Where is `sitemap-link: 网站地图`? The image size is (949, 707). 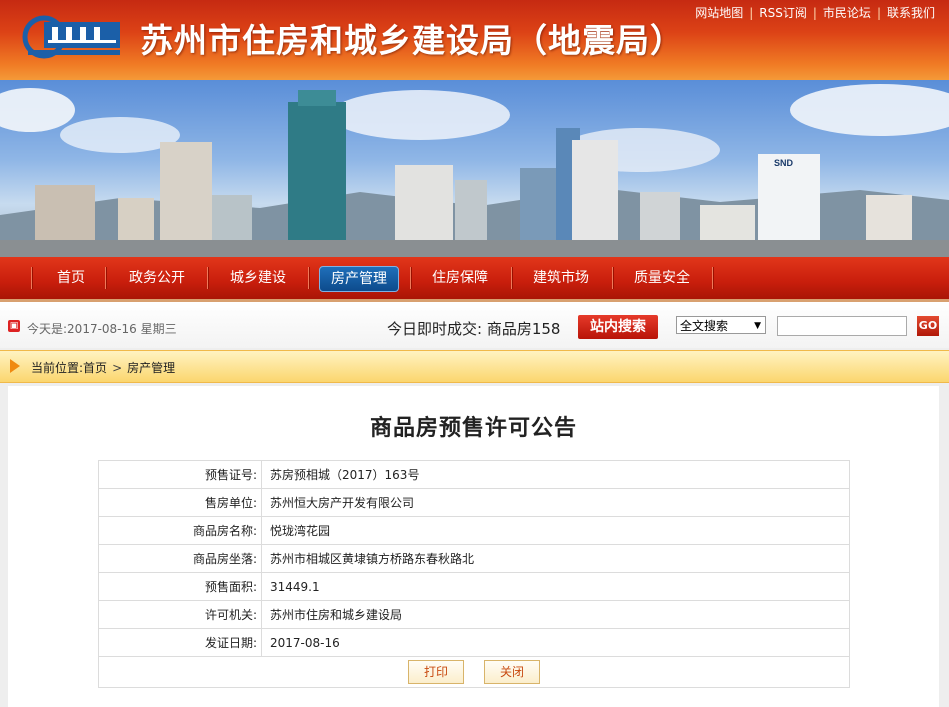
sitemap-link: 网站地图 is located at coordinates (719, 13).